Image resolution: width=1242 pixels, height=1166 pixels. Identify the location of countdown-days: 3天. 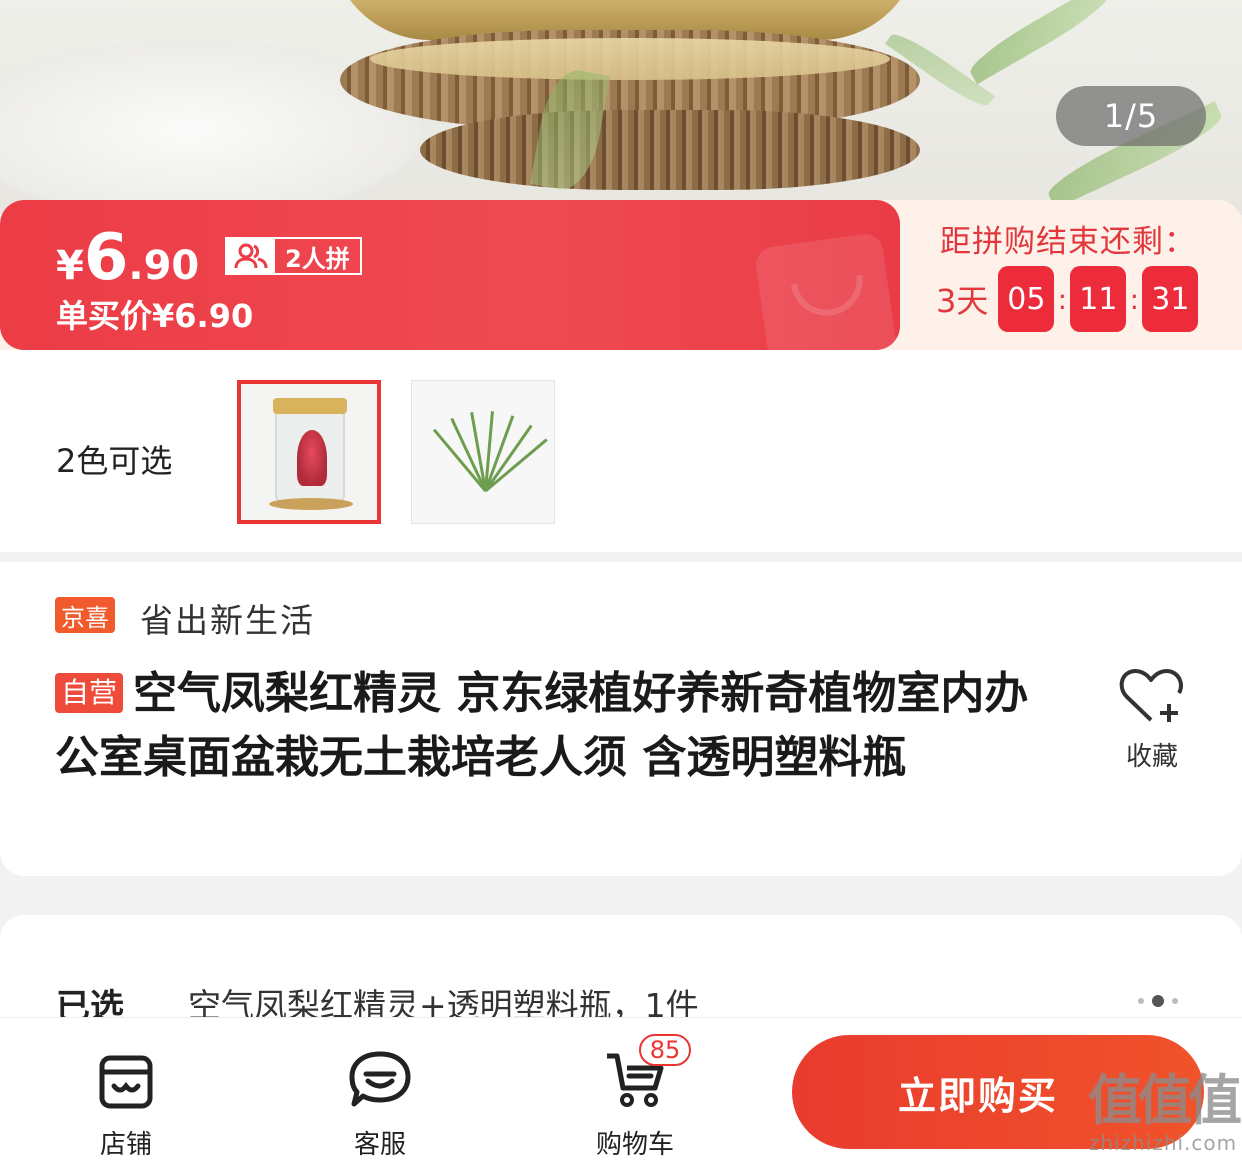
(962, 301).